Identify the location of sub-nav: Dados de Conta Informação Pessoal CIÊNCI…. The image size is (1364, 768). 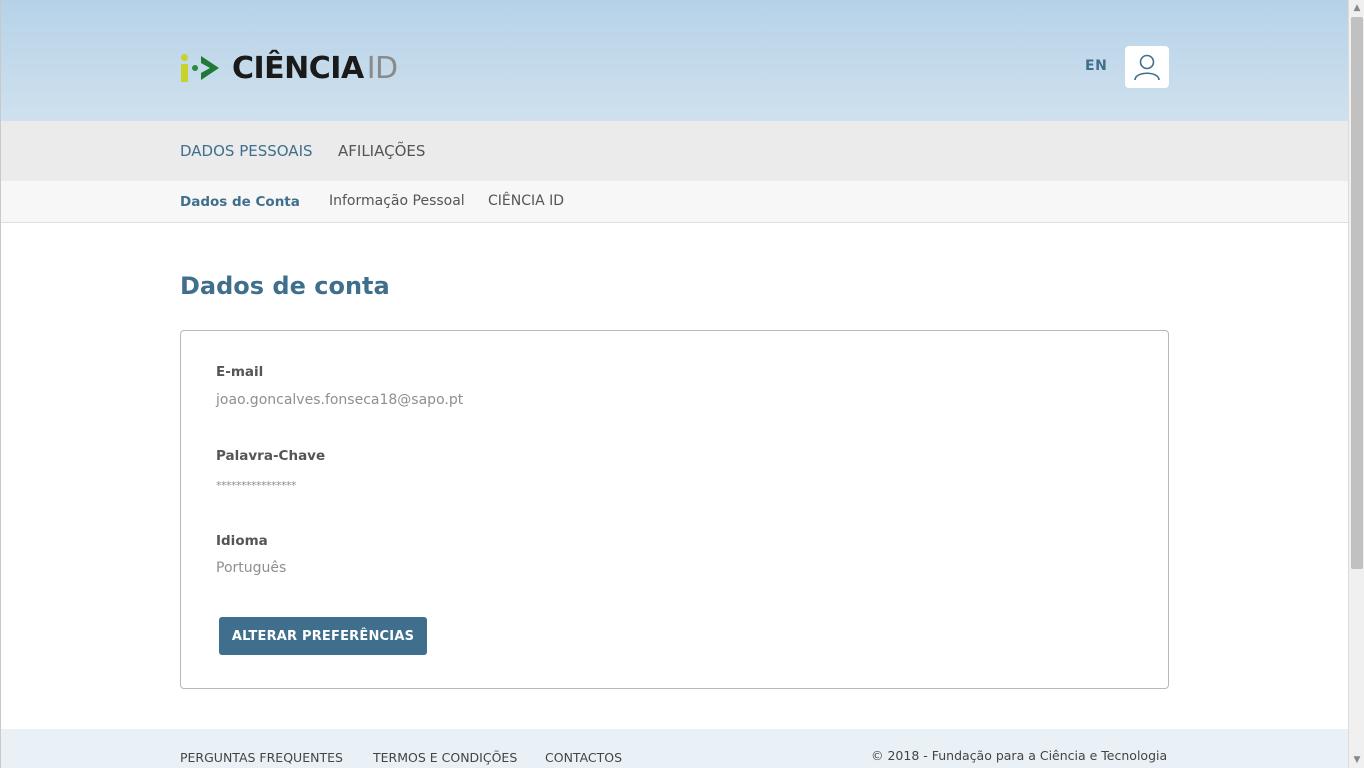
(674, 202).